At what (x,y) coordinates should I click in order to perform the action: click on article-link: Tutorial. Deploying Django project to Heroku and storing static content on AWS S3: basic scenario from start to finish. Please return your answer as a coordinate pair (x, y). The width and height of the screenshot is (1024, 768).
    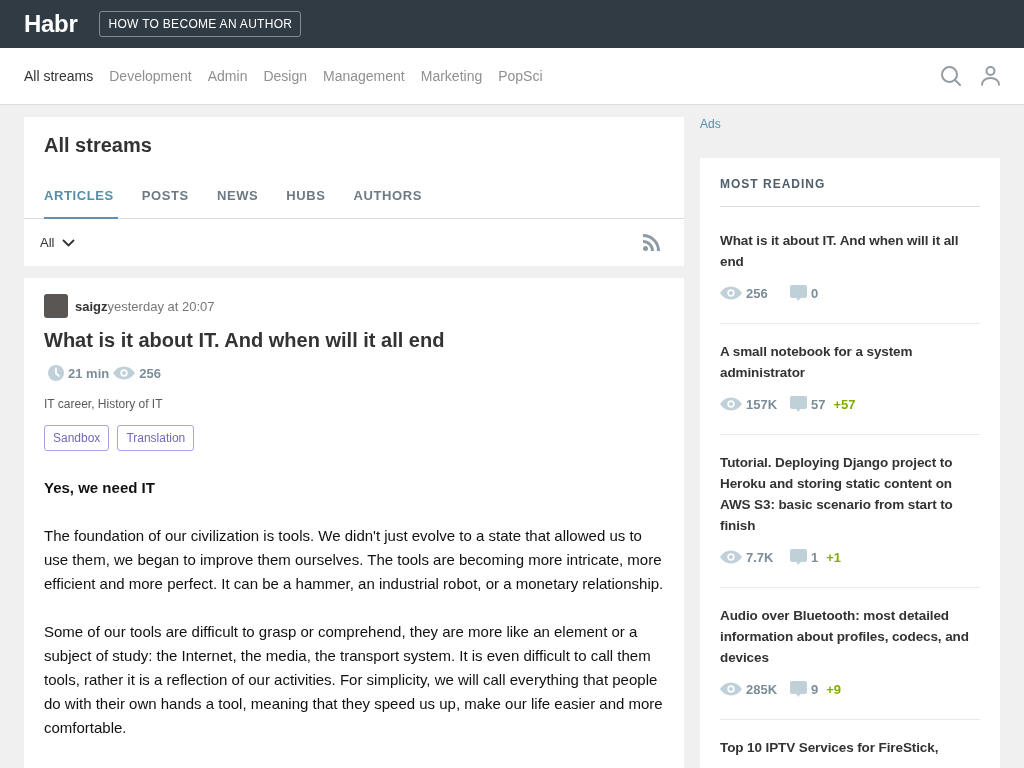
    Looking at the image, I should click on (850, 494).